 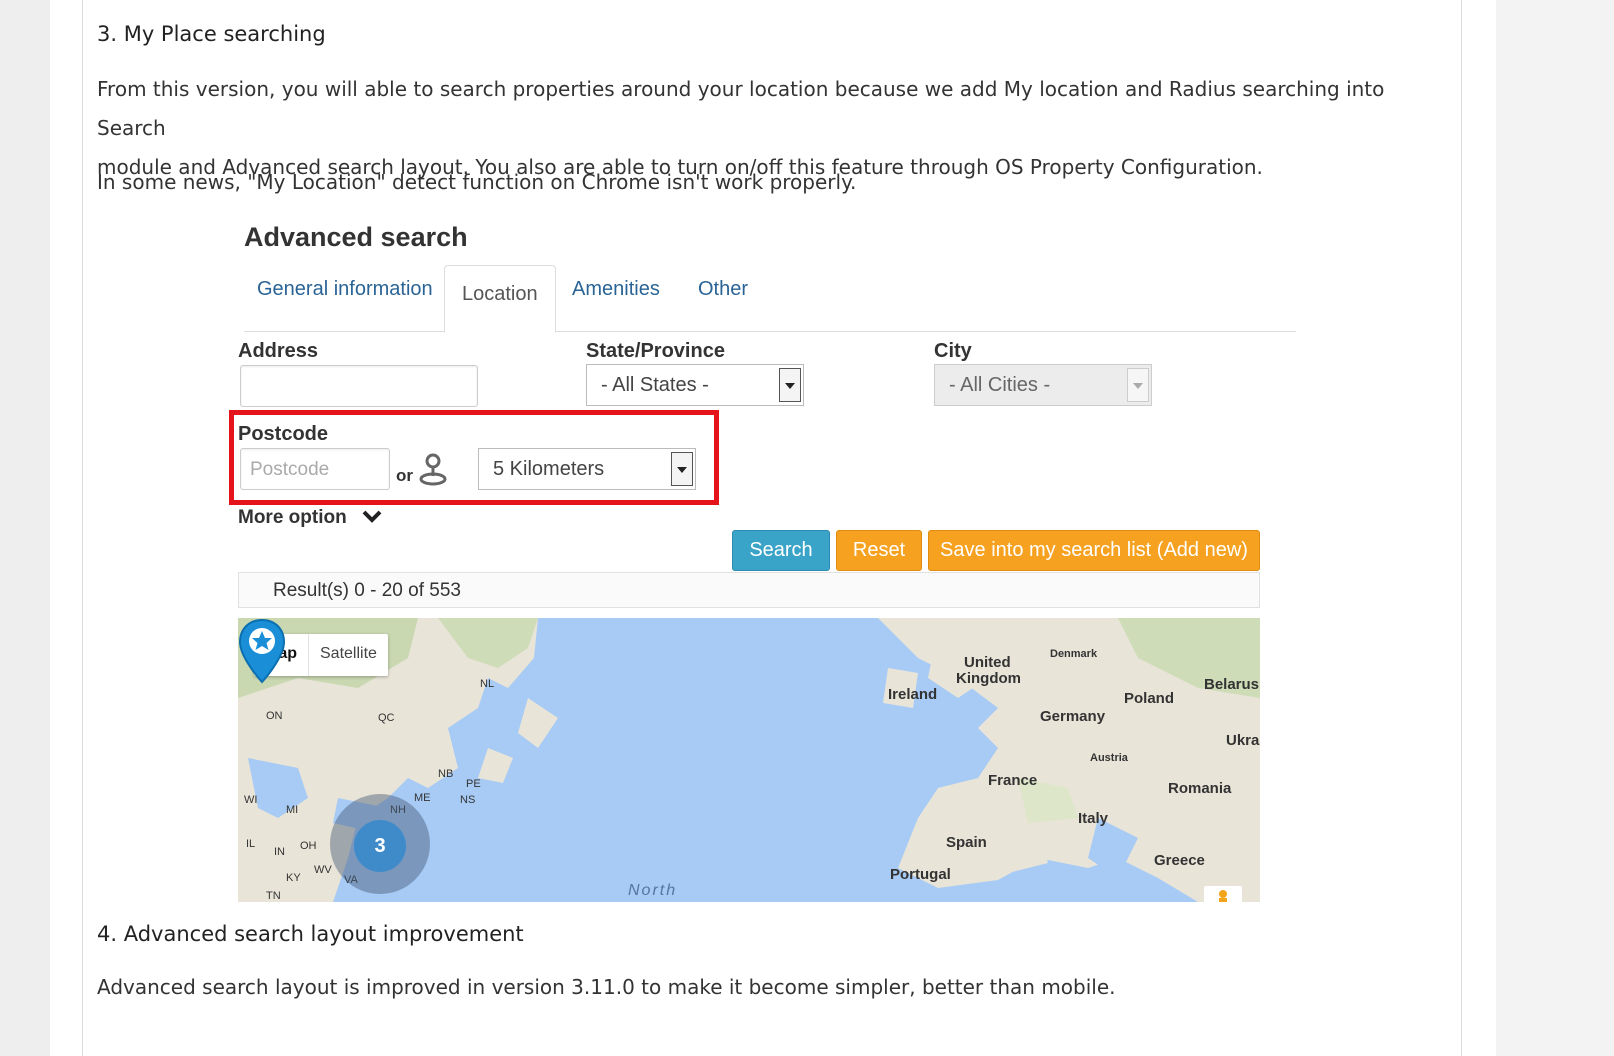 I want to click on section-4-heading: 4. Advanced search layout improvement, so click(x=310, y=934).